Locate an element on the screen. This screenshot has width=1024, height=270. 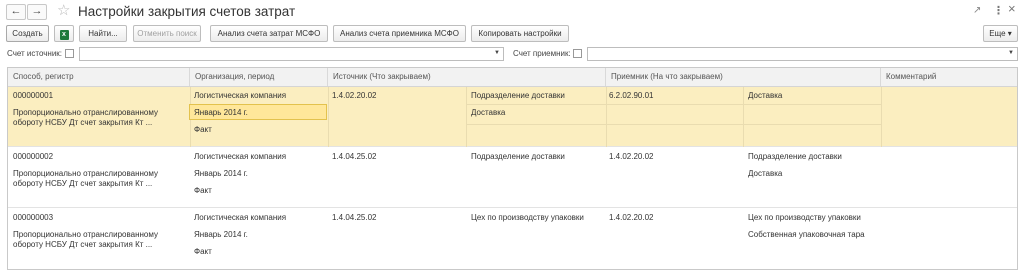
close-icon: × is located at coordinates (1012, 8).